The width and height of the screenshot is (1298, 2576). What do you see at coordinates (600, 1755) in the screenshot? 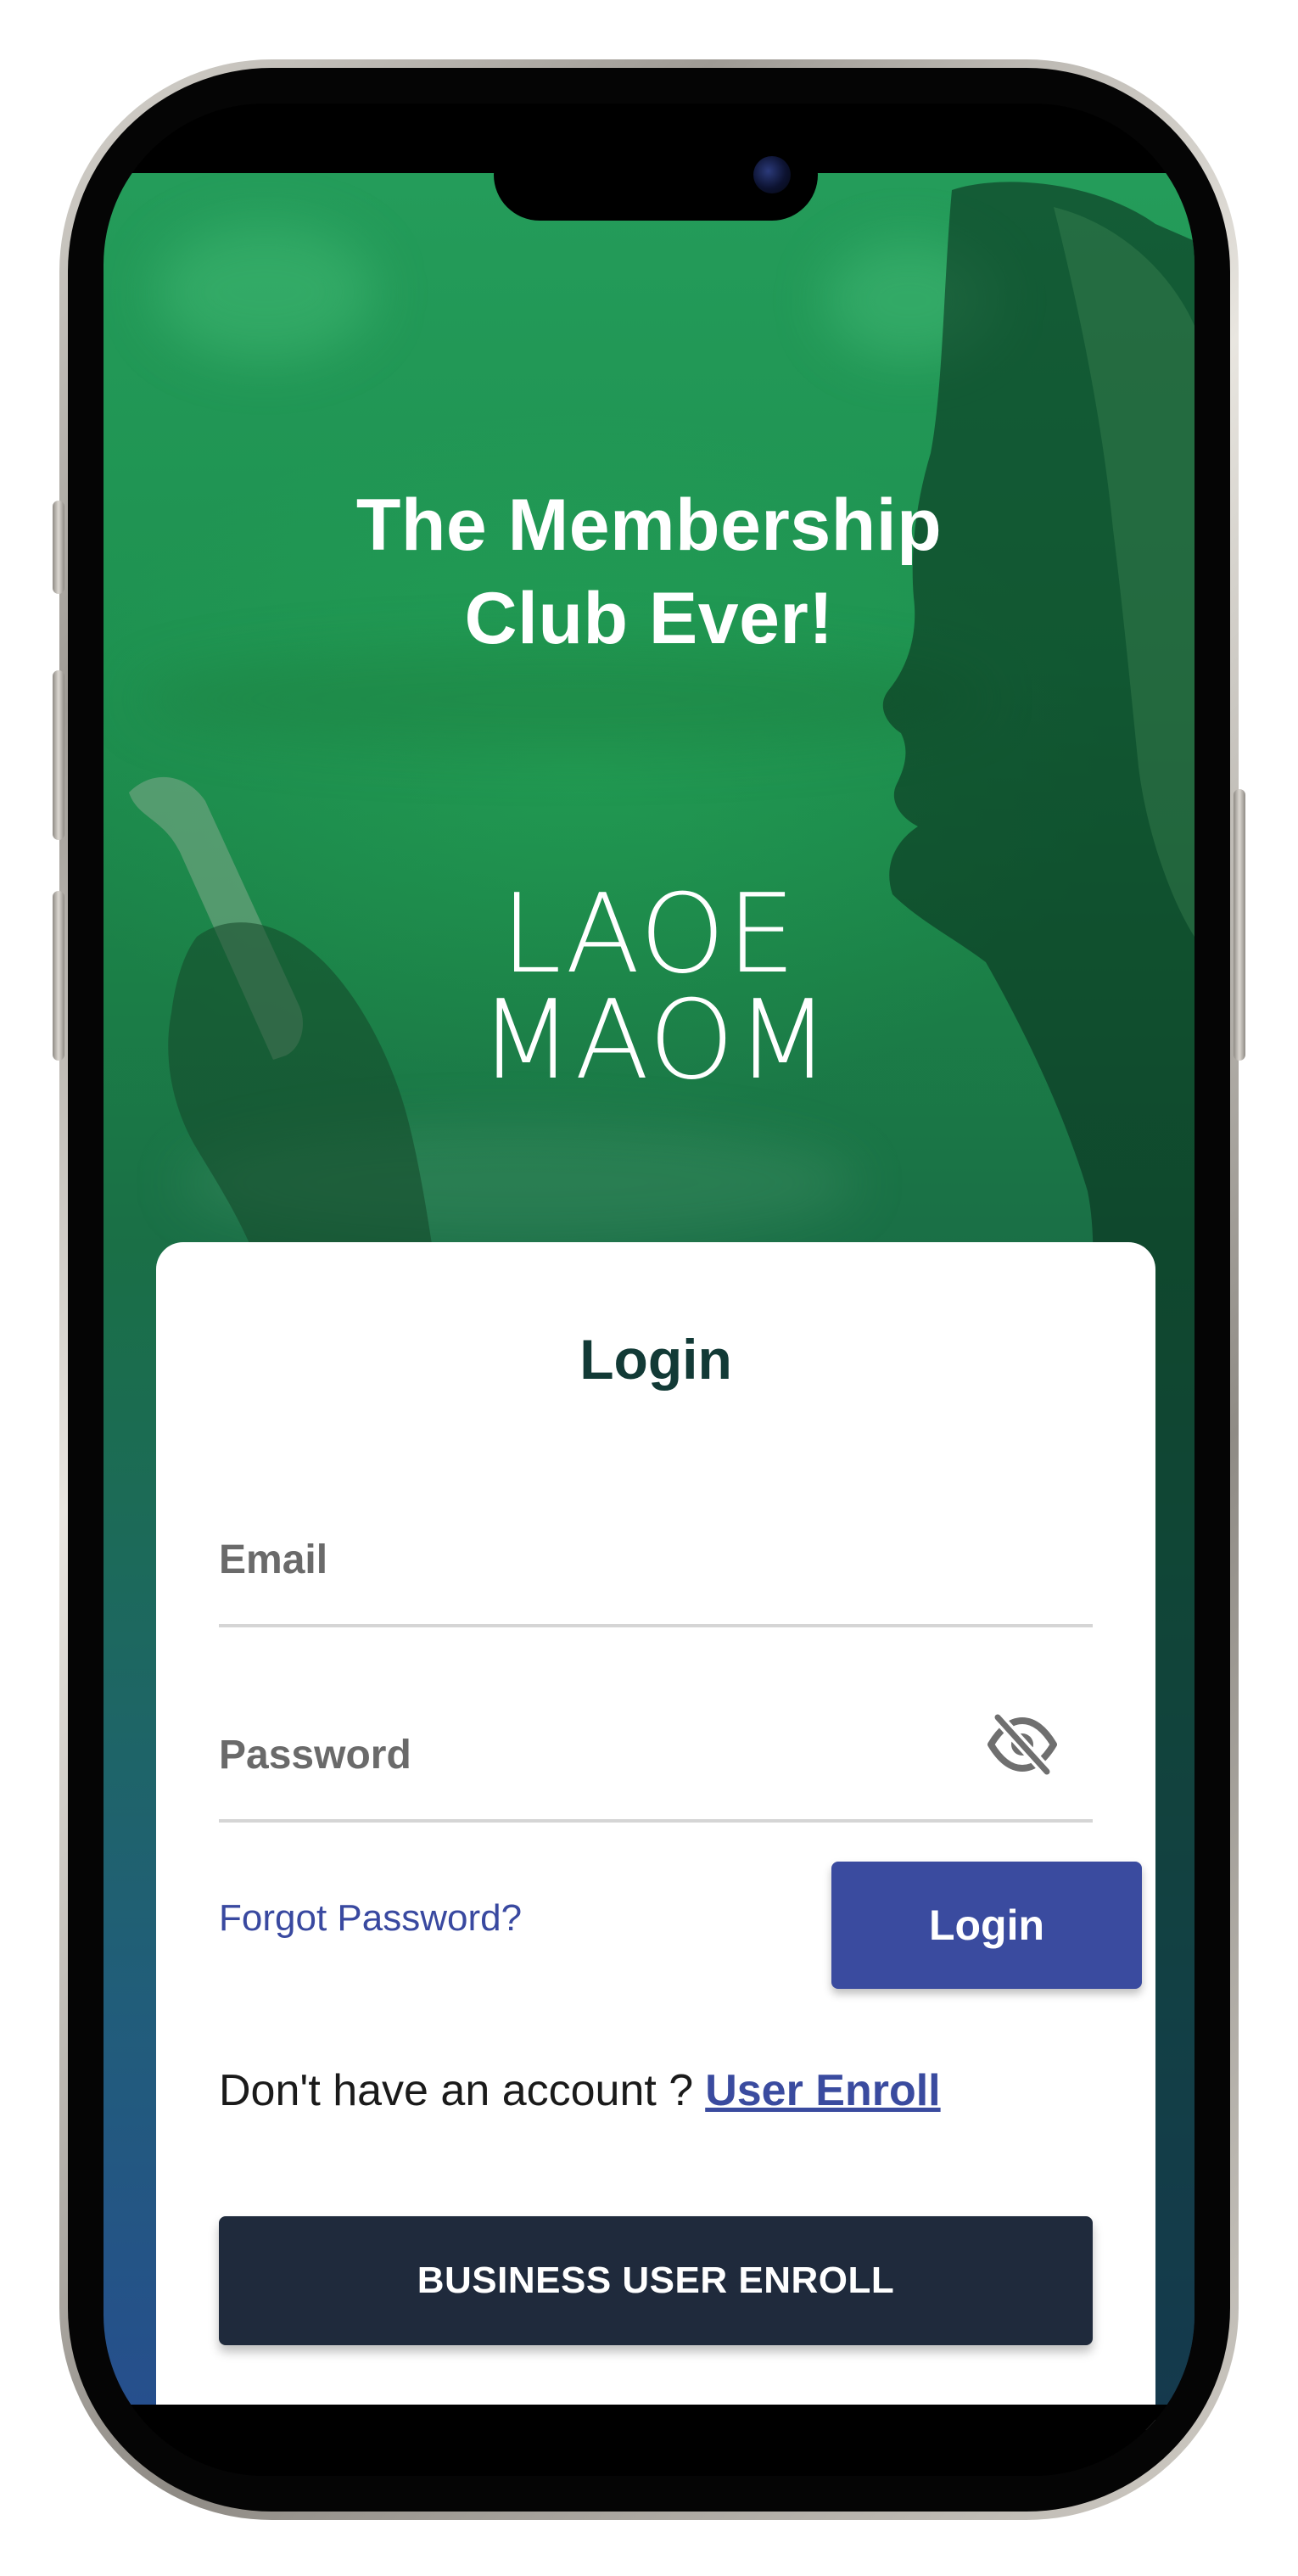
I see `password-input` at bounding box center [600, 1755].